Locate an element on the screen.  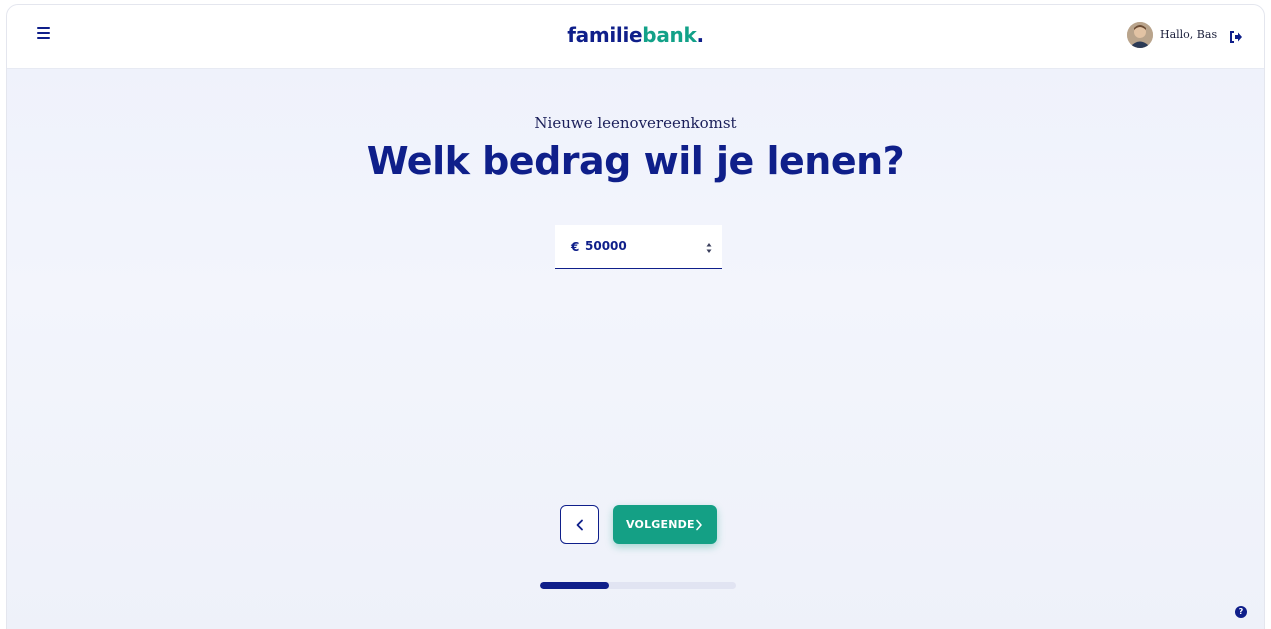
next-button-label: VOLGENDE is located at coordinates (660, 524).